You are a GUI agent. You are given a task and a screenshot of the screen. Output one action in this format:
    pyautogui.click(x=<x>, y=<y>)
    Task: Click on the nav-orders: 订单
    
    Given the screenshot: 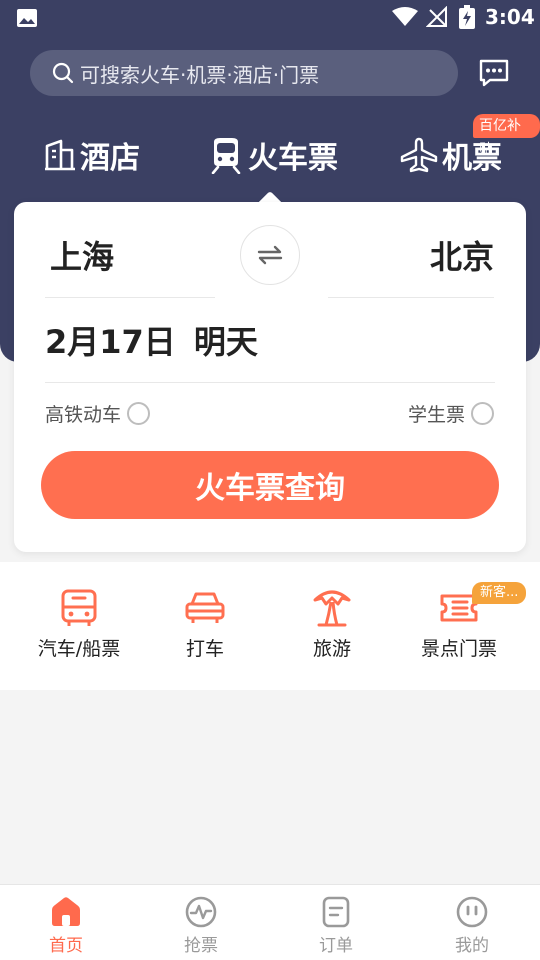 What is the action you would take?
    pyautogui.click(x=336, y=925)
    